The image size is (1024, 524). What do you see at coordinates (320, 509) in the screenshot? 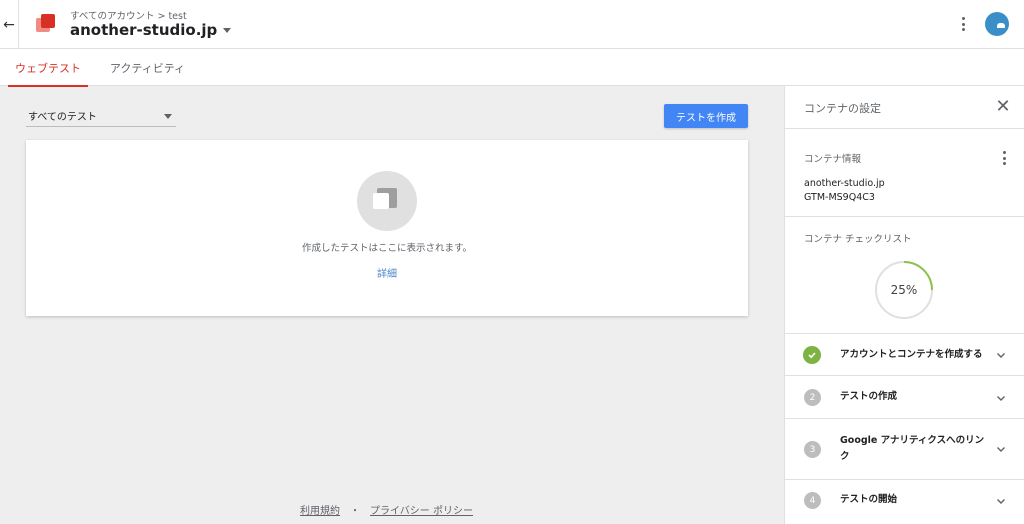
I see `terms-link: 利用規約` at bounding box center [320, 509].